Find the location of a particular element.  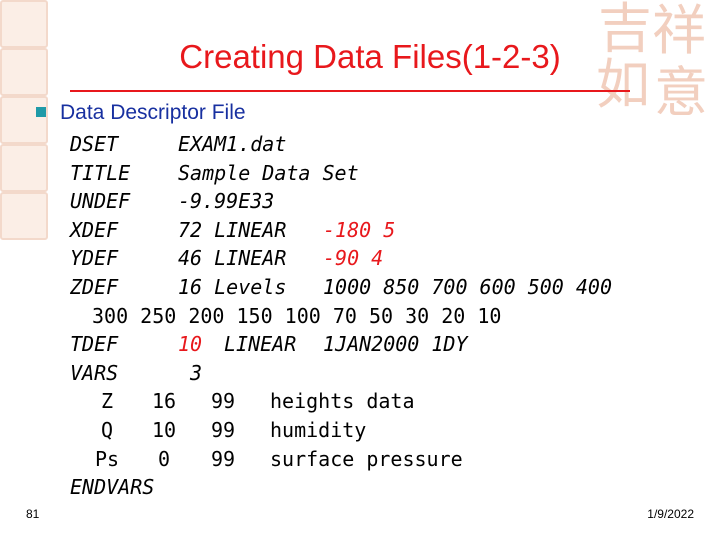

square-bullet-icon is located at coordinates (41, 112).